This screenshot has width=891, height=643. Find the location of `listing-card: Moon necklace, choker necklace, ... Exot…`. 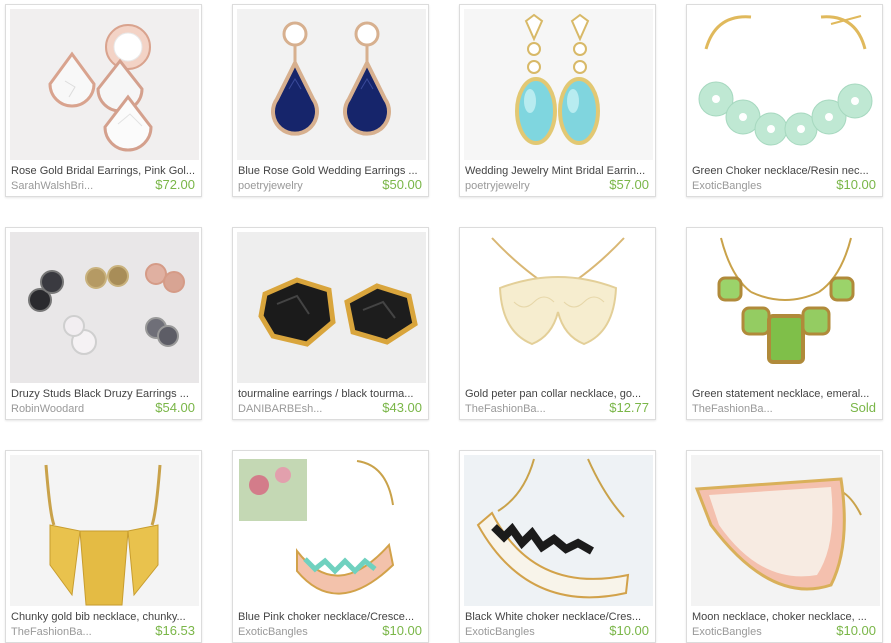

listing-card: Moon necklace, choker necklace, ... Exot… is located at coordinates (784, 546).